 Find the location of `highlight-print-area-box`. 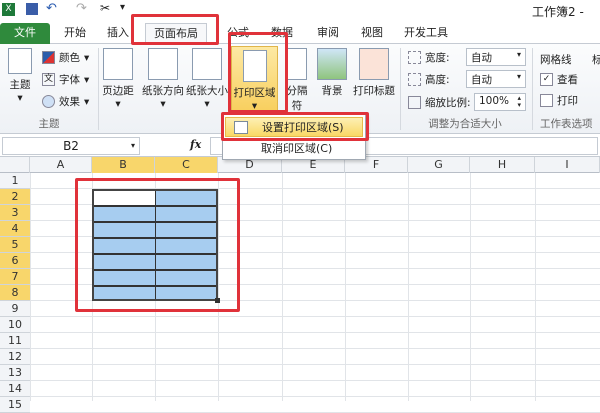

highlight-print-area-box is located at coordinates (258, 72).